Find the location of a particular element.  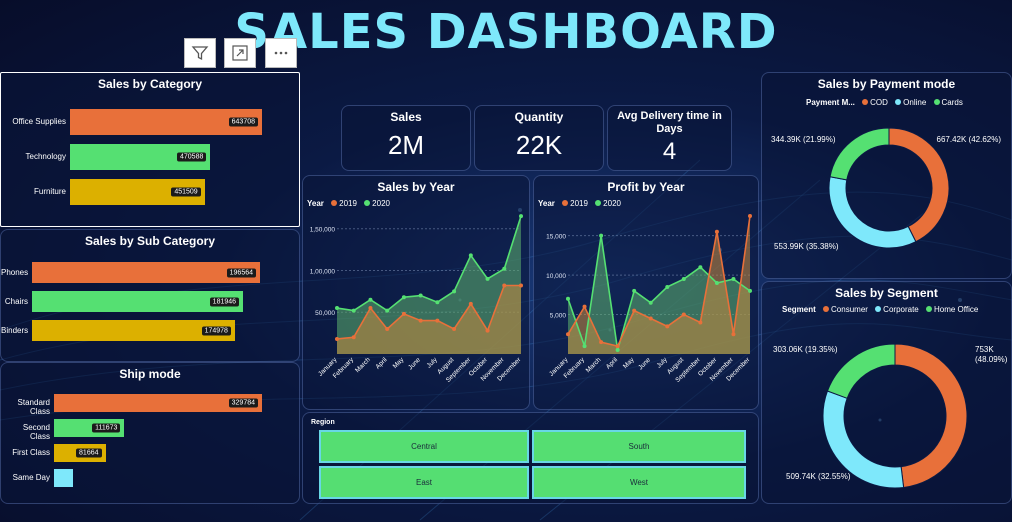

bar-row: Binders 174978 is located at coordinates (151, 330).